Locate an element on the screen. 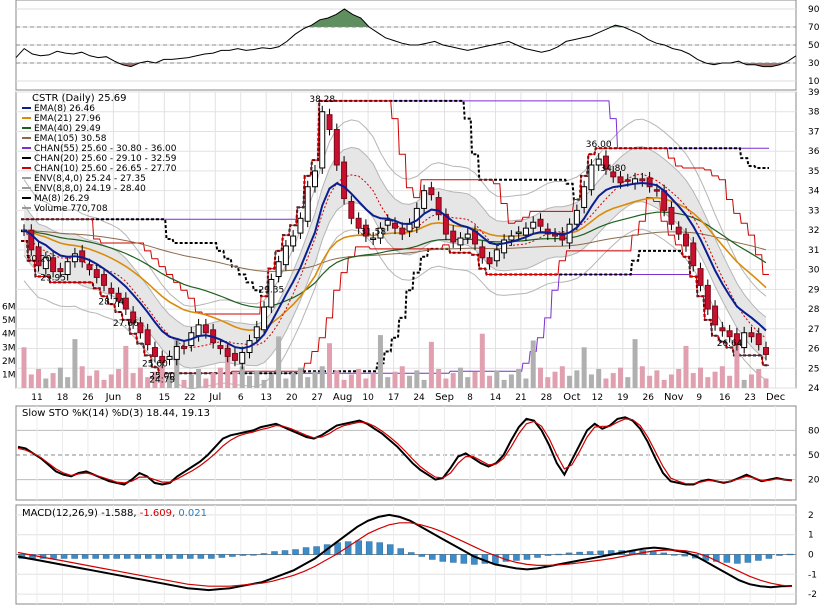 The width and height of the screenshot is (824, 606). volume-tick-label: 6M is located at coordinates (9, 308).